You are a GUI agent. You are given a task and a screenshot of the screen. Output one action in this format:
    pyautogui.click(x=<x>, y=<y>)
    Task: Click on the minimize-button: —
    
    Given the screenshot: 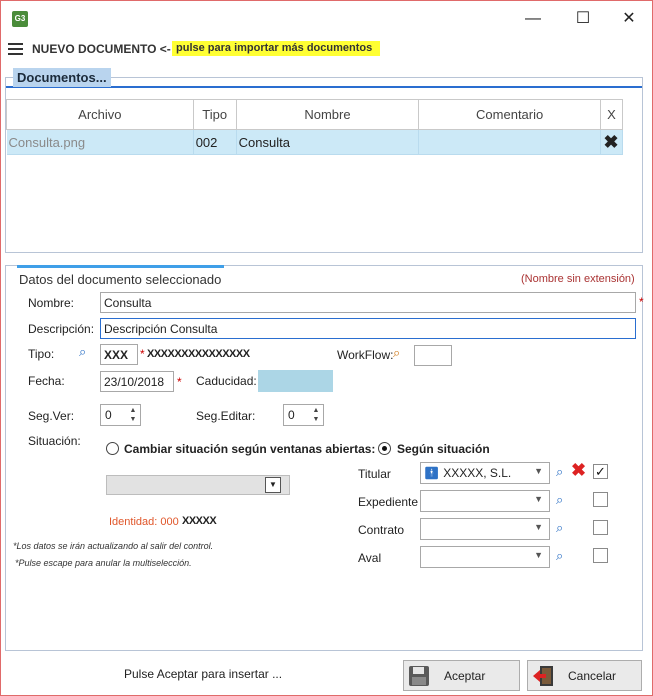 What is the action you would take?
    pyautogui.click(x=533, y=19)
    